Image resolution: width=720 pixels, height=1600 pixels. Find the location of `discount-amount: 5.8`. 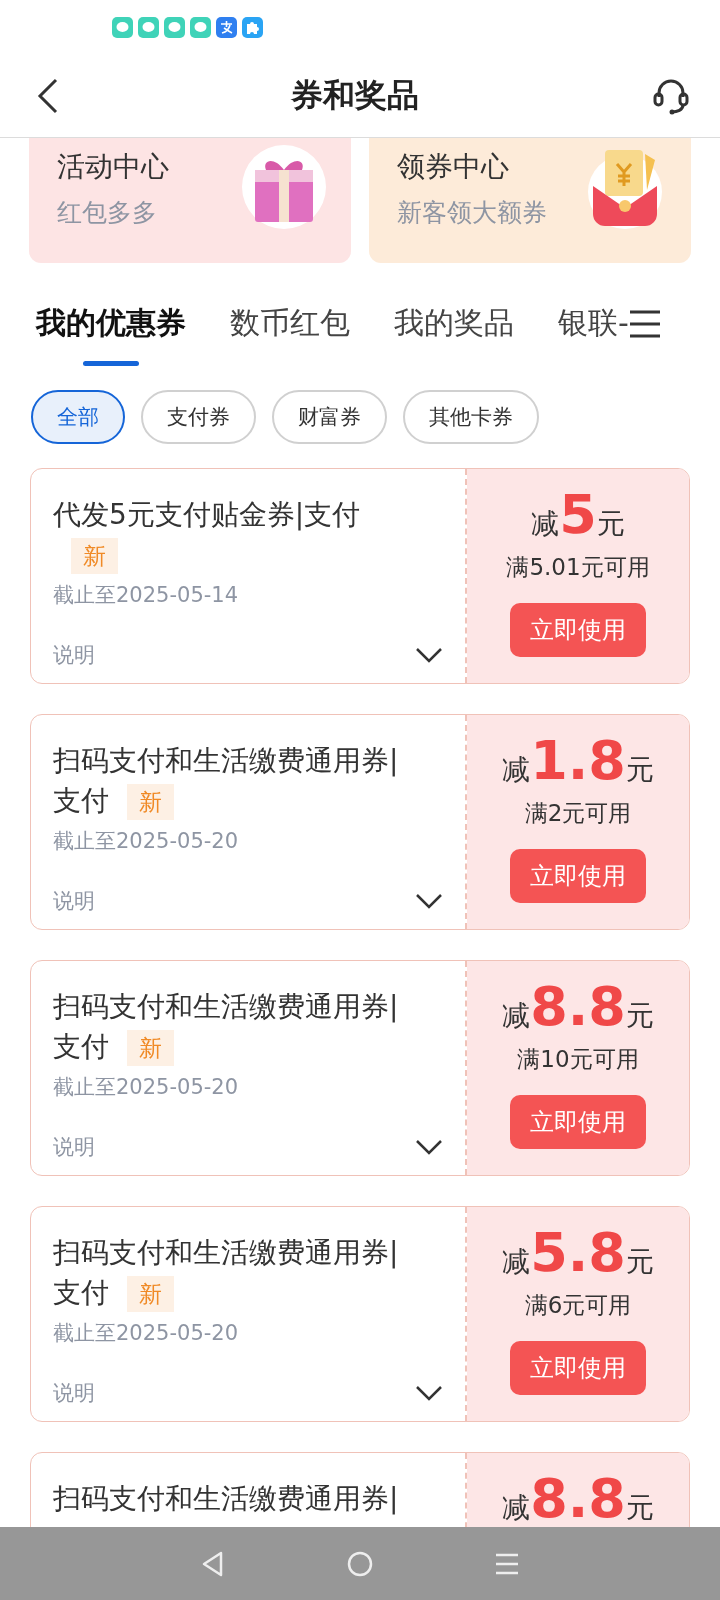

discount-amount: 5.8 is located at coordinates (578, 1252).